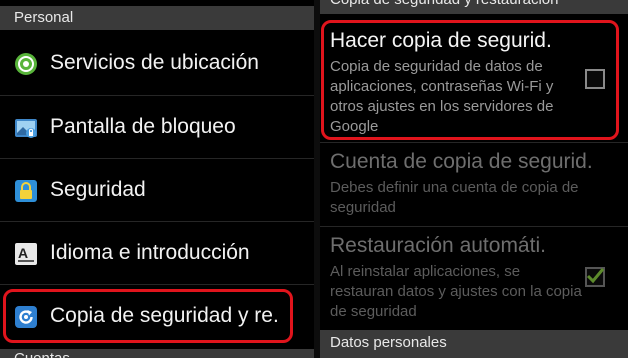 This screenshot has width=628, height=358. Describe the element at coordinates (154, 62) in the screenshot. I see `menu-item-label: Servicios de ubicación` at that location.